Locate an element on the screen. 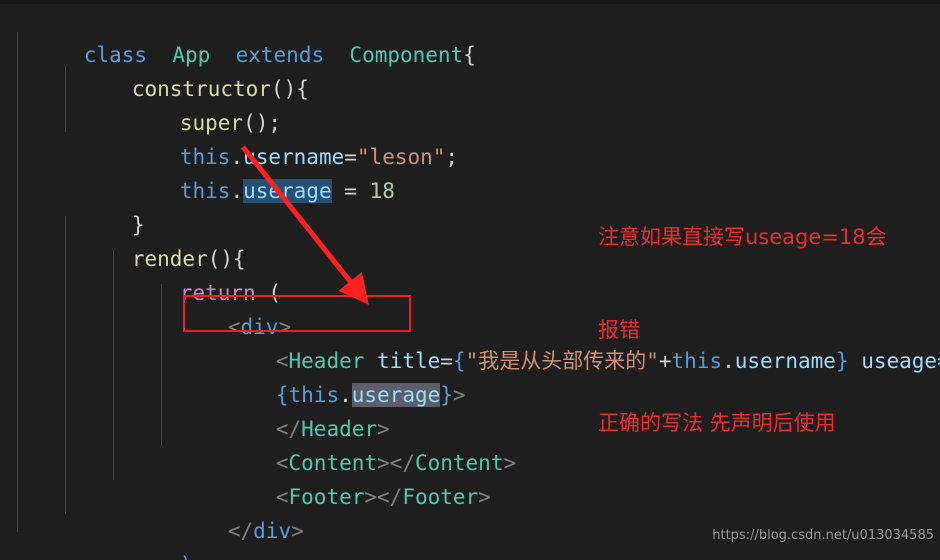 This screenshot has width=940, height=560. annotation-line-2: 报错 is located at coordinates (619, 330).